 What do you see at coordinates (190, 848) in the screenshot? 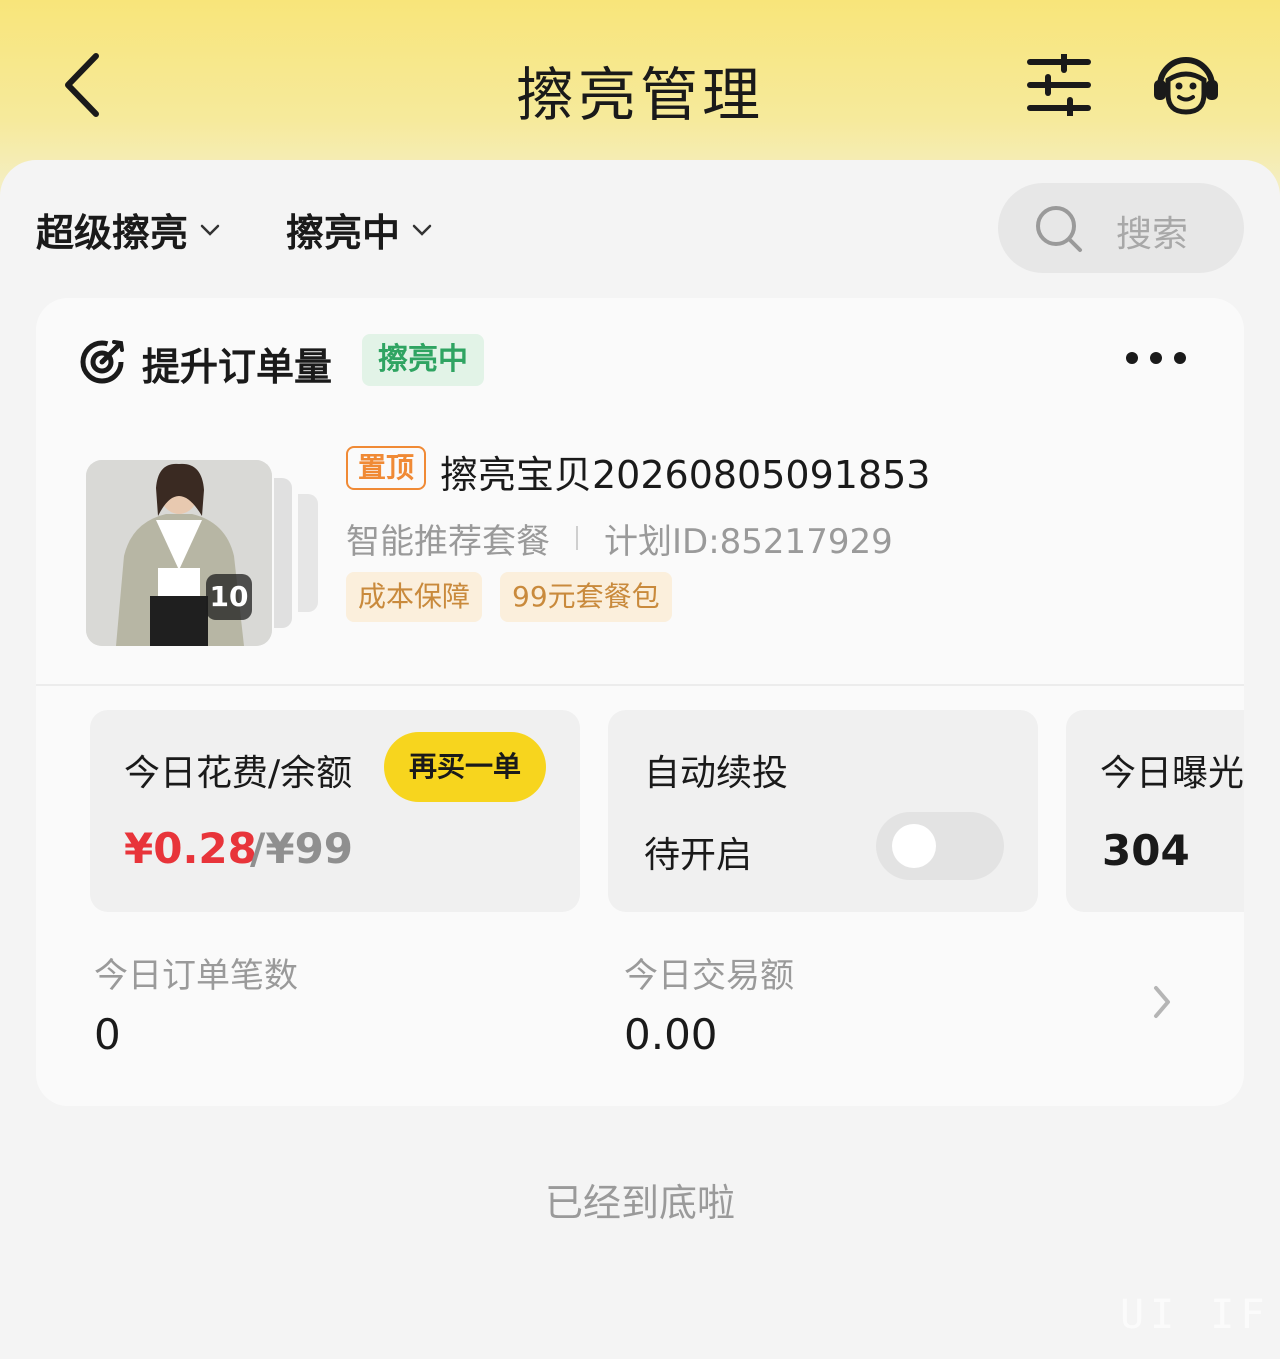
I see `spent-value: ¥0.28` at bounding box center [190, 848].